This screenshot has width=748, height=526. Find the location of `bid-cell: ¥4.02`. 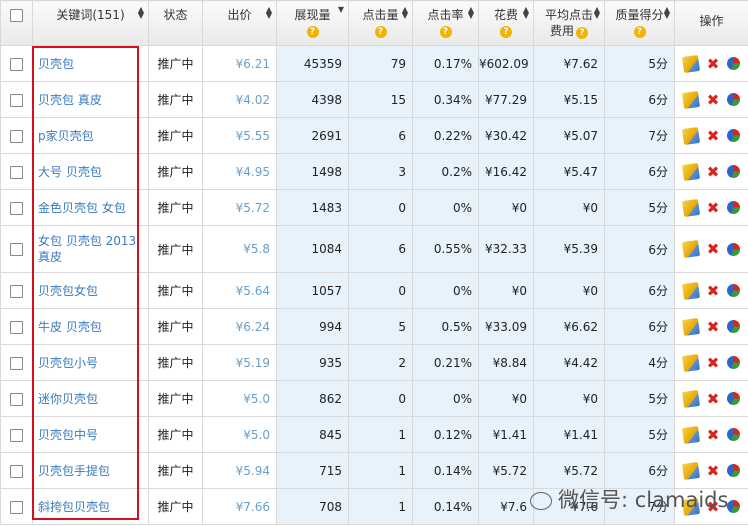

bid-cell: ¥4.02 is located at coordinates (239, 99).